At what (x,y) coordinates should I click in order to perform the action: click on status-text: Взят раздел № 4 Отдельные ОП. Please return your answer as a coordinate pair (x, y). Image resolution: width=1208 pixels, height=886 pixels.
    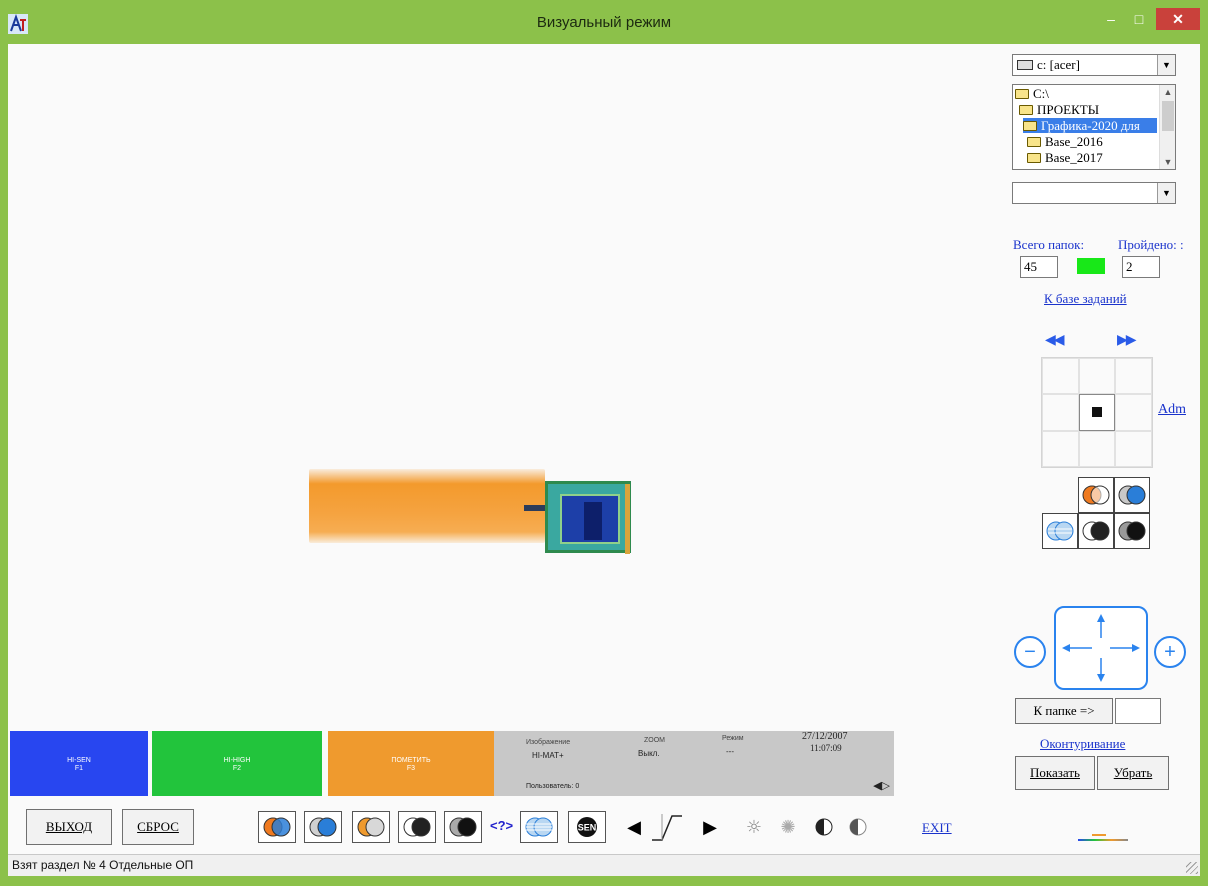
    Looking at the image, I should click on (103, 865).